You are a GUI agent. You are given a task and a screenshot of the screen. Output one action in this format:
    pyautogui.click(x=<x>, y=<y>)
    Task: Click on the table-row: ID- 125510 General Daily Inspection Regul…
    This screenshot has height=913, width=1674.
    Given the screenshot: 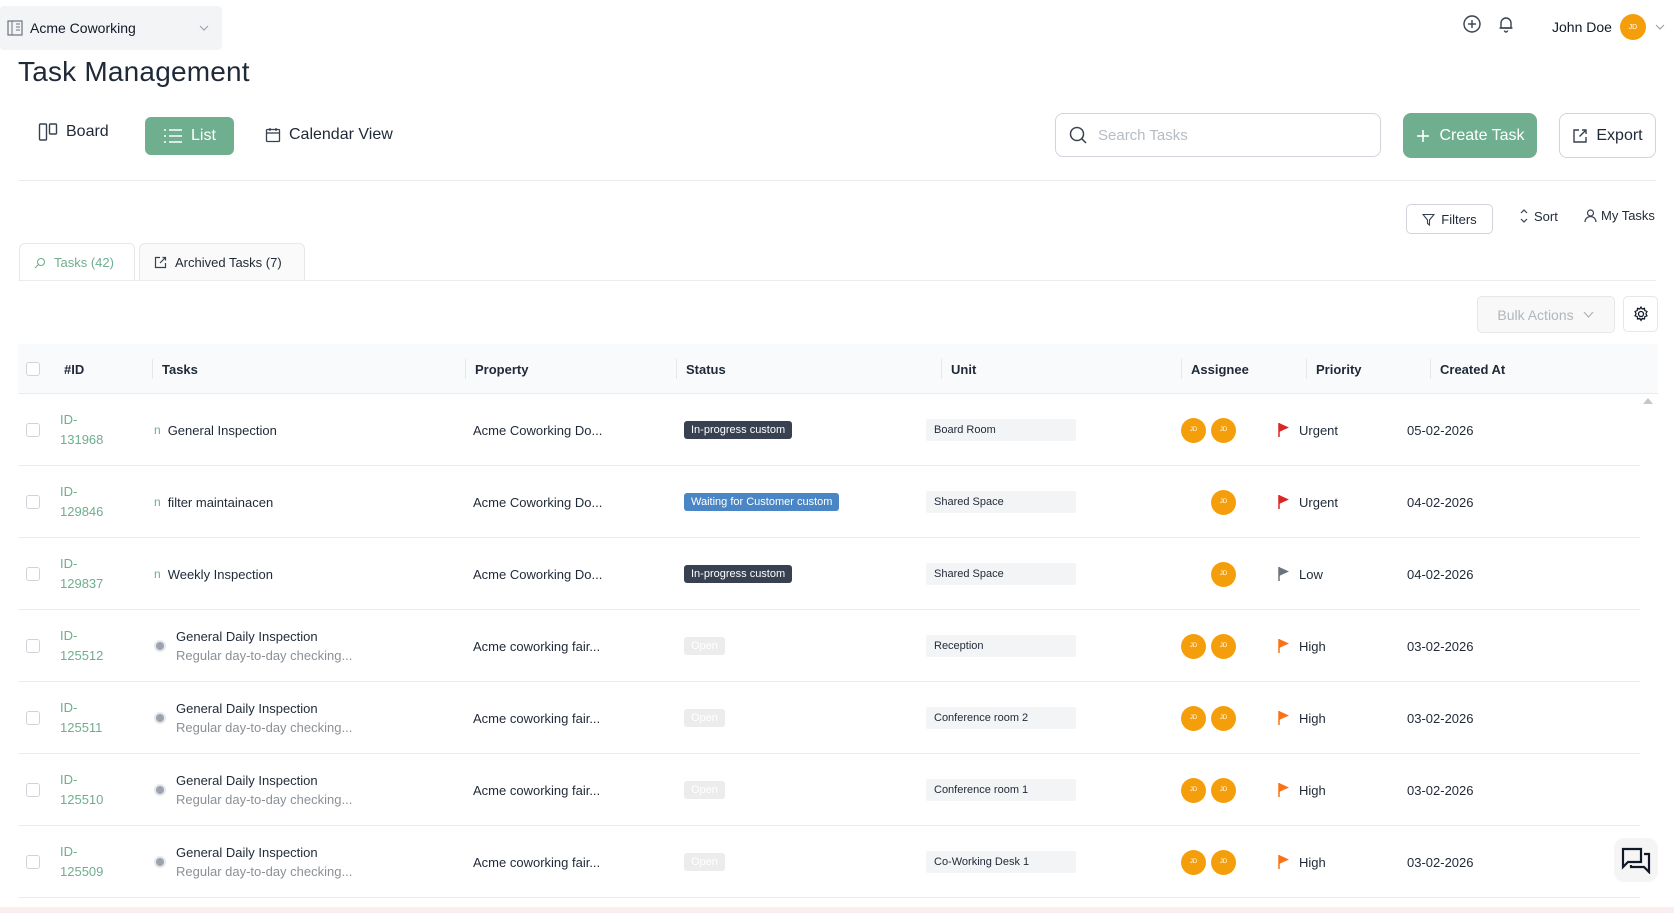 What is the action you would take?
    pyautogui.click(x=829, y=790)
    